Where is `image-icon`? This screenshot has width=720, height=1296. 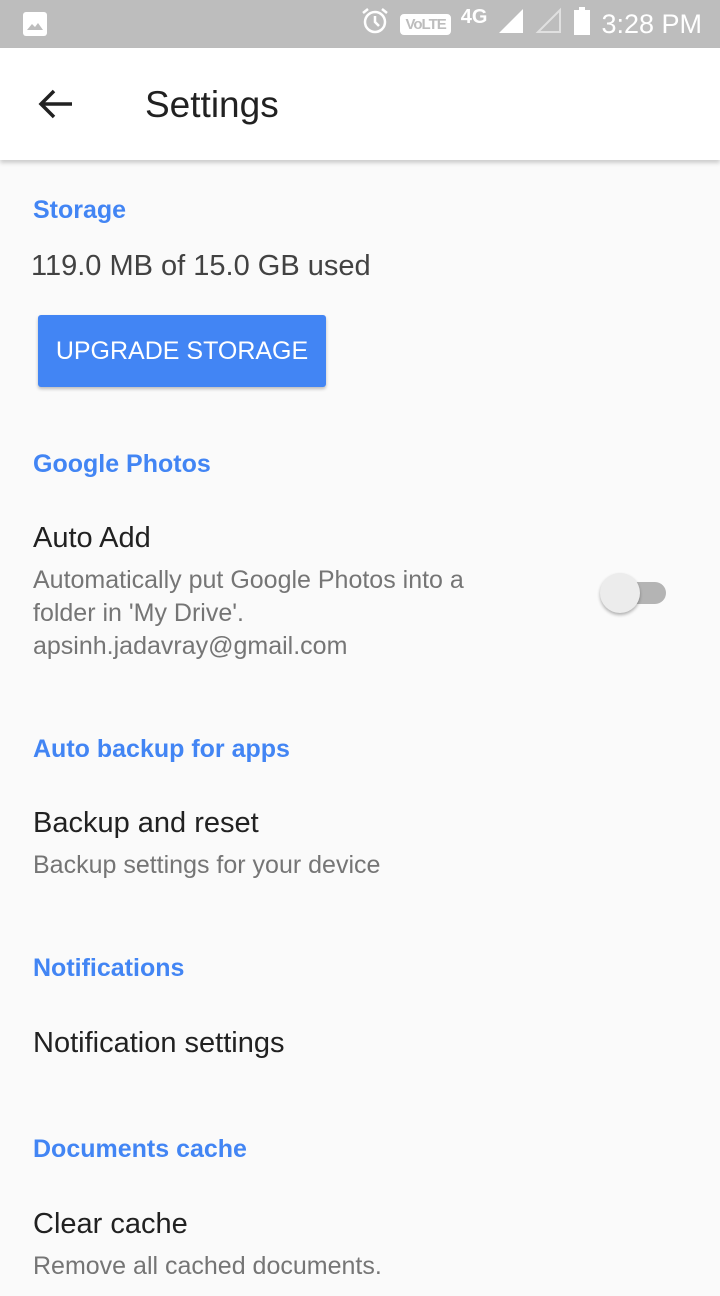
image-icon is located at coordinates (35, 26).